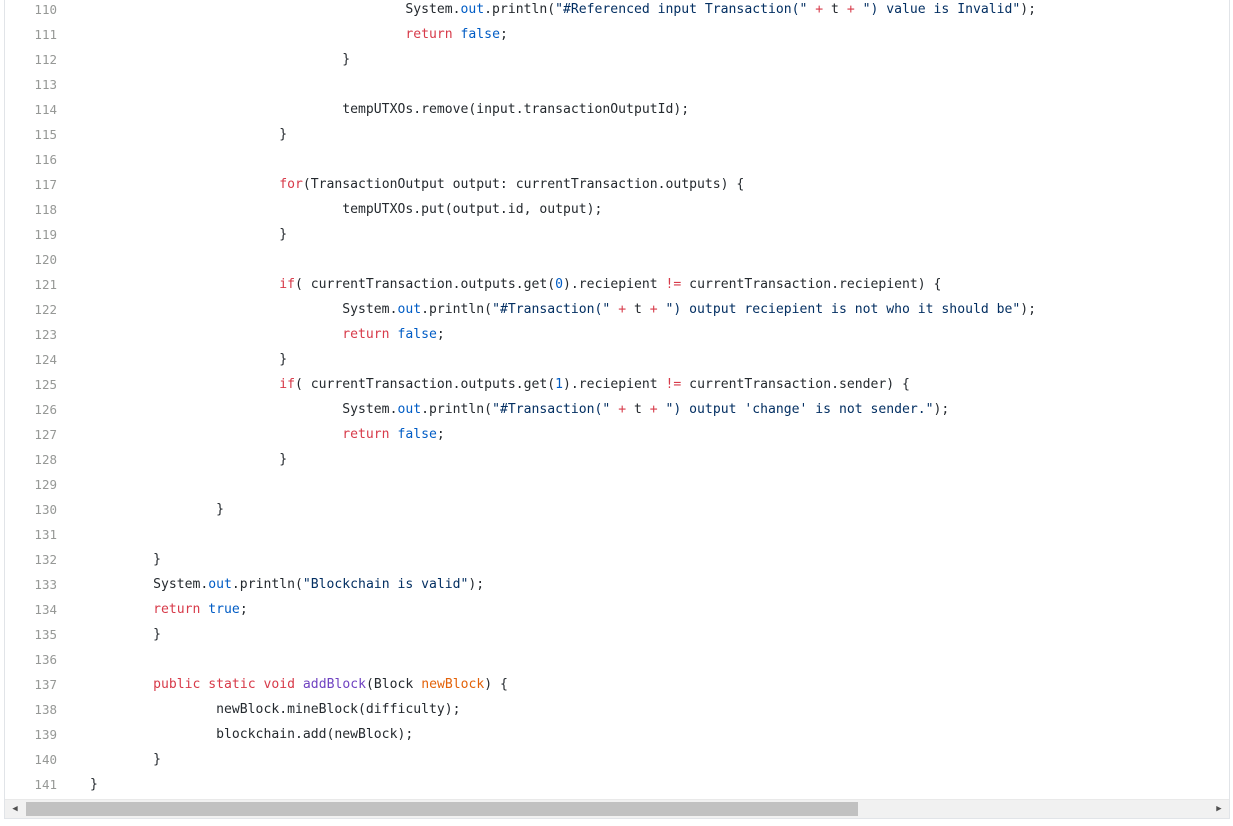  I want to click on horizontal-scrollbar: ◀ ▶, so click(617, 808).